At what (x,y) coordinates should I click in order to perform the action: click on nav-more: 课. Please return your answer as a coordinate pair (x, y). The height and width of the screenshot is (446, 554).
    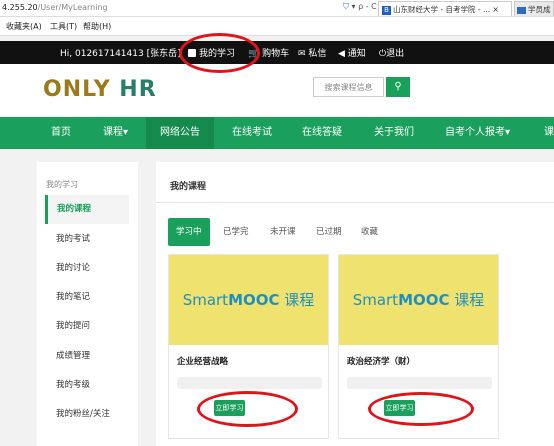
    Looking at the image, I should click on (549, 133).